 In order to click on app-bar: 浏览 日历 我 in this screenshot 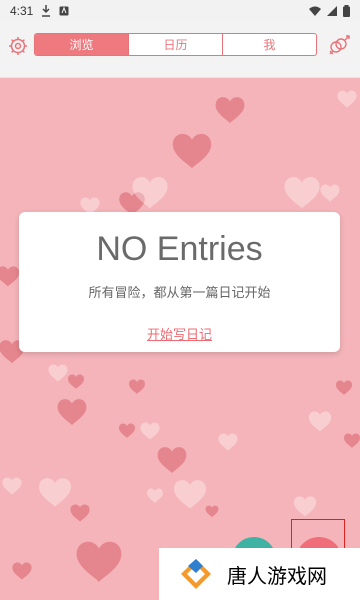, I will do `click(180, 50)`.